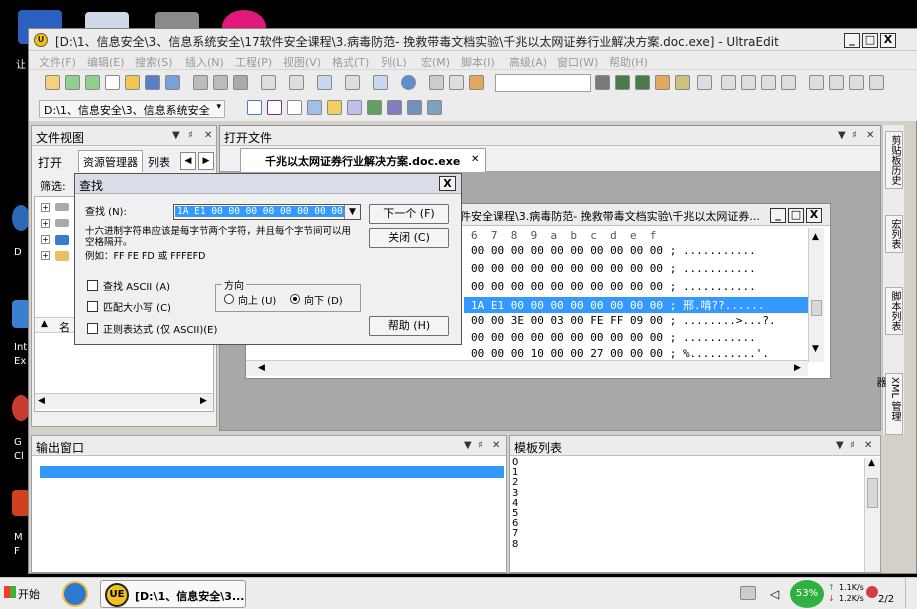 This screenshot has height=609, width=917. I want to click on match-case-checkbox, so click(92, 306).